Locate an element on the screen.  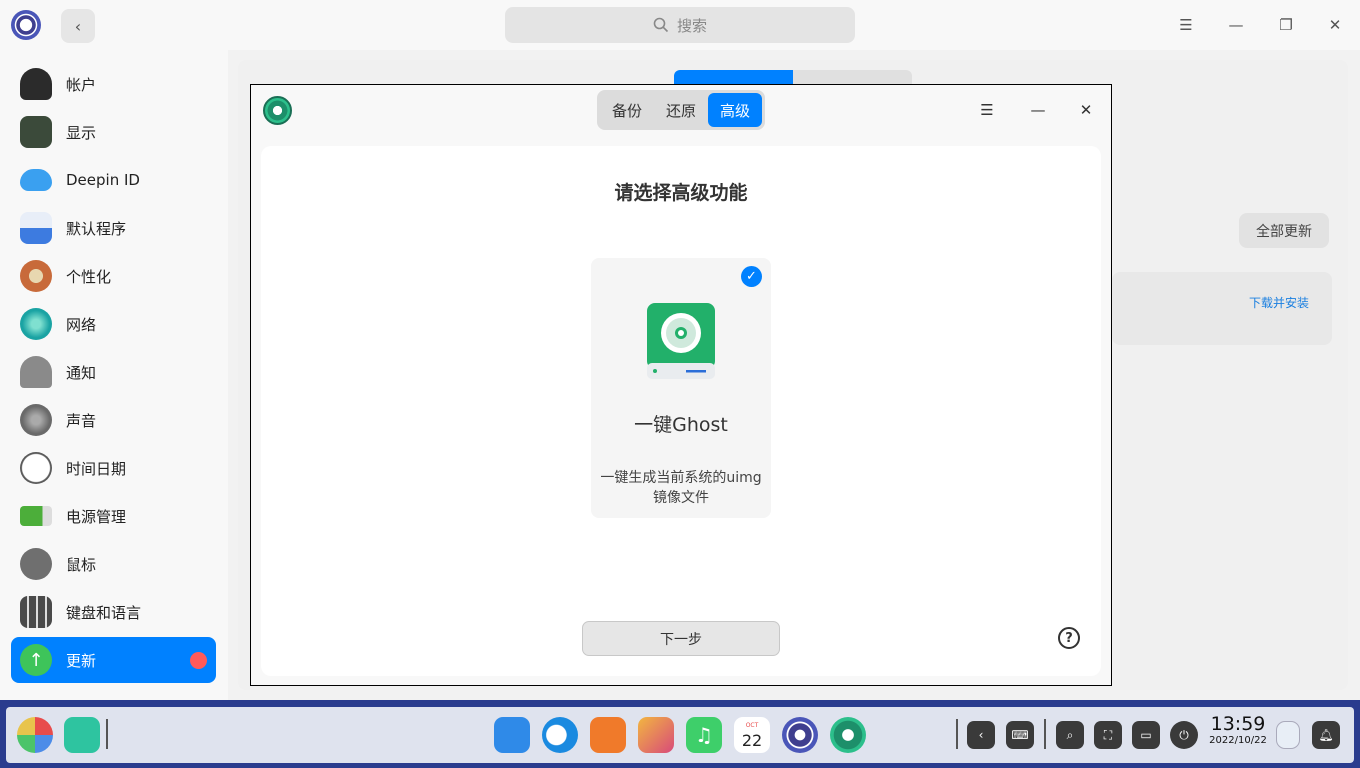
screenshot-button: ⛶ is located at coordinates (1108, 735).